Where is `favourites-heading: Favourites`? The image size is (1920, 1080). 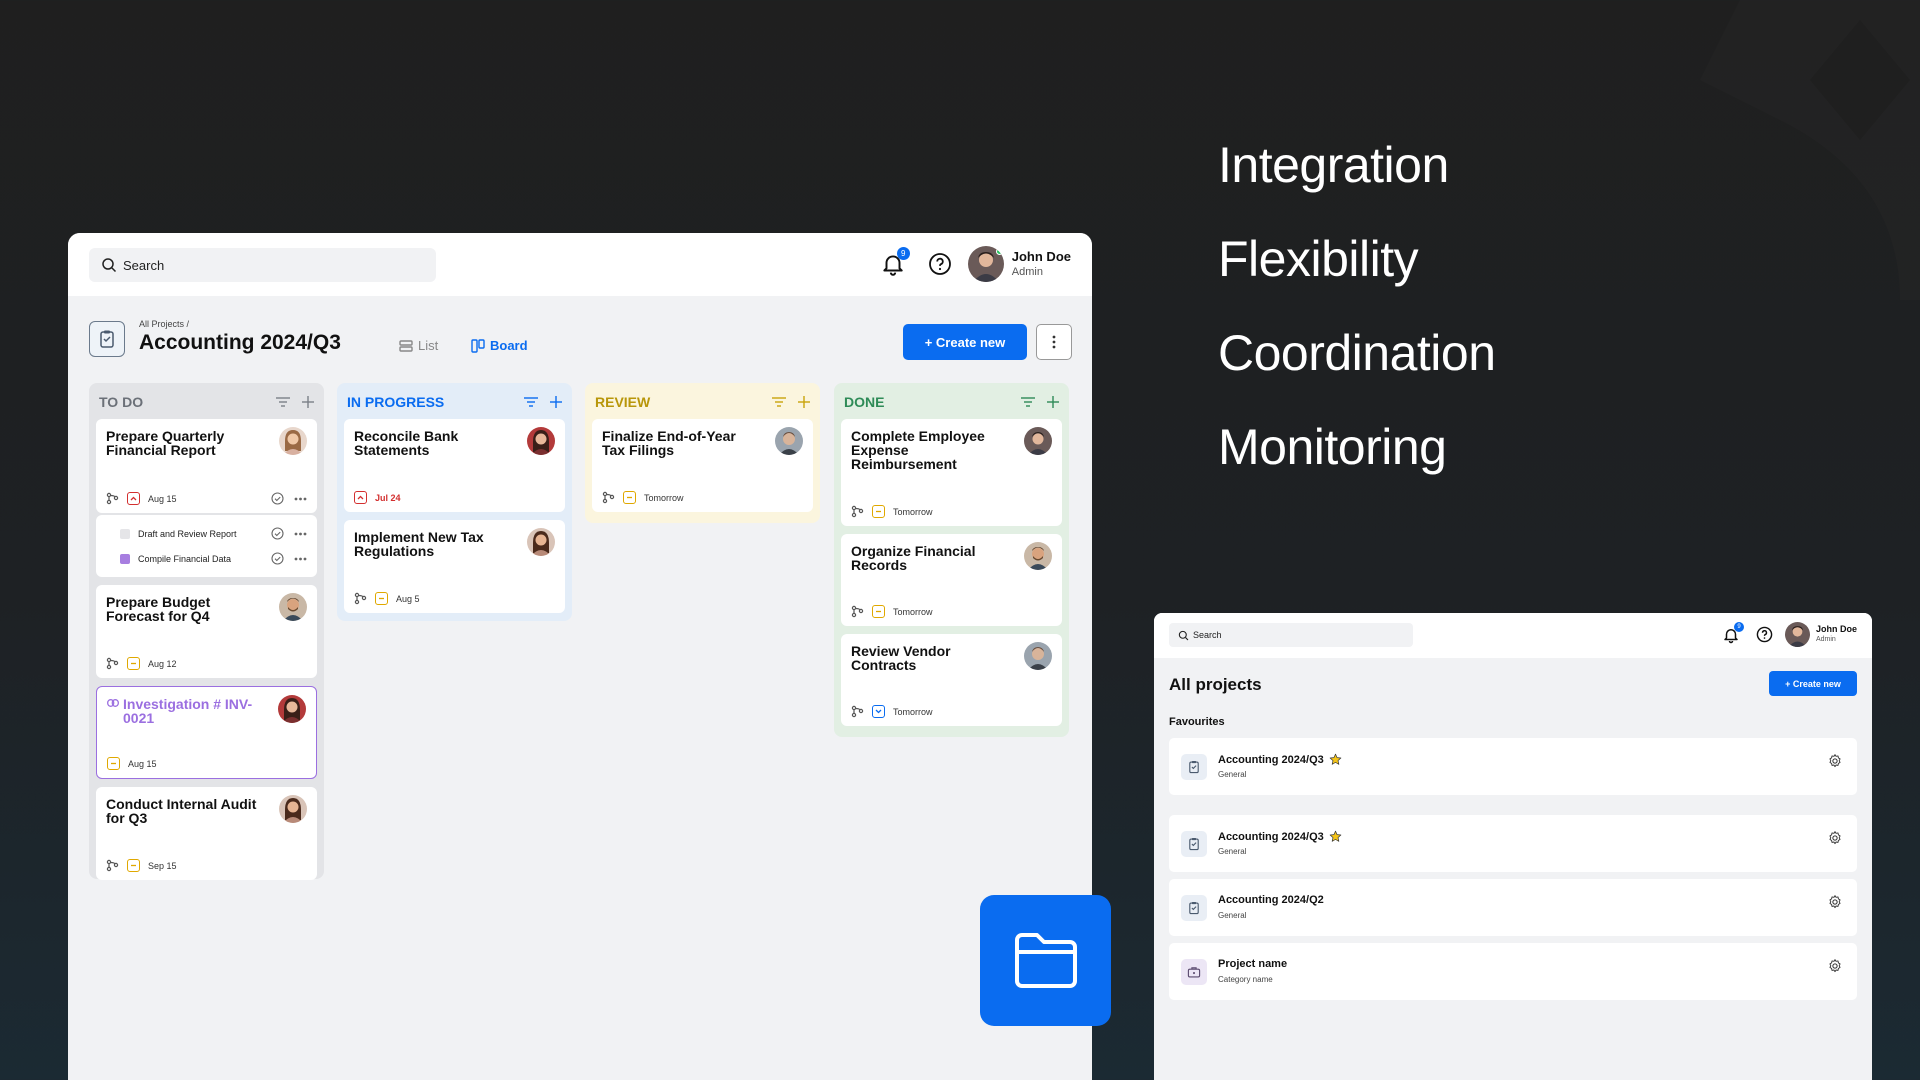 favourites-heading: Favourites is located at coordinates (1197, 722).